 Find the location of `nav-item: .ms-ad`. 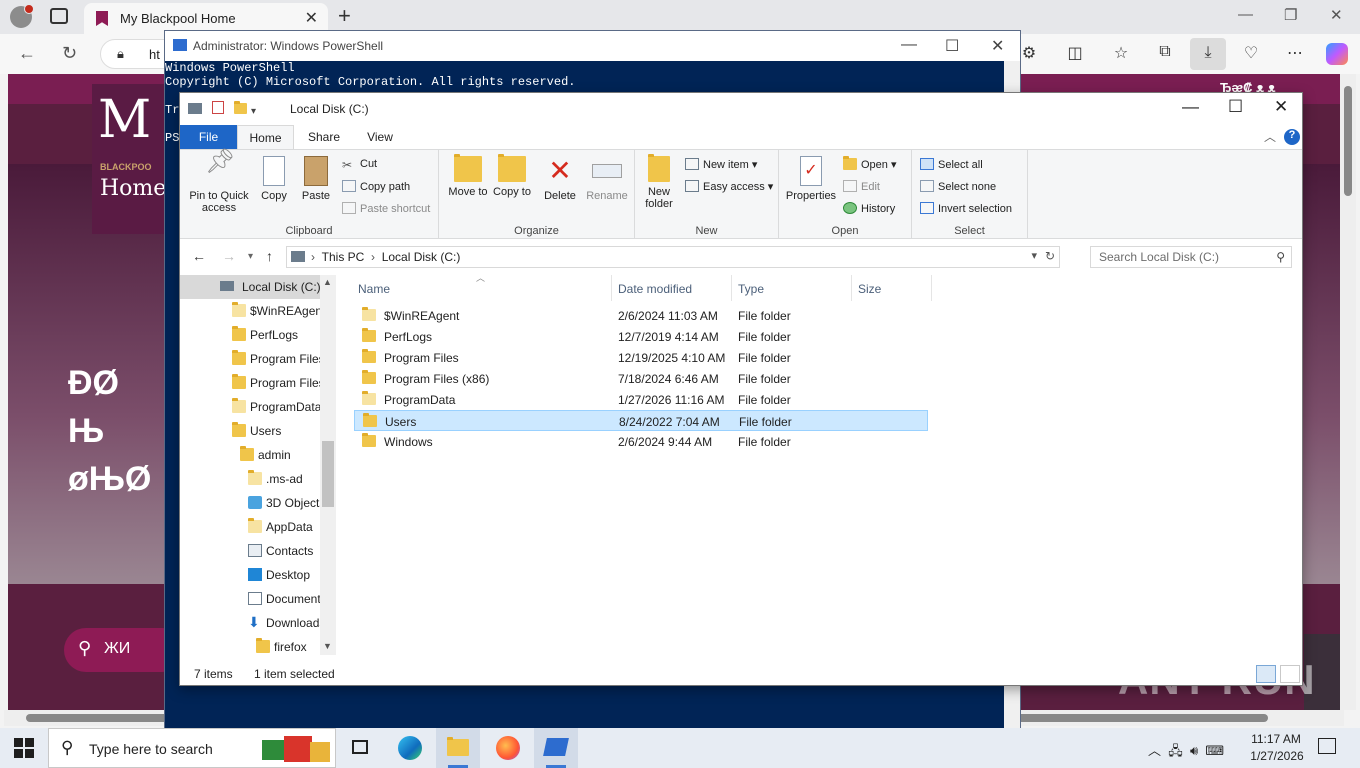

nav-item: .ms-ad is located at coordinates (250, 479).